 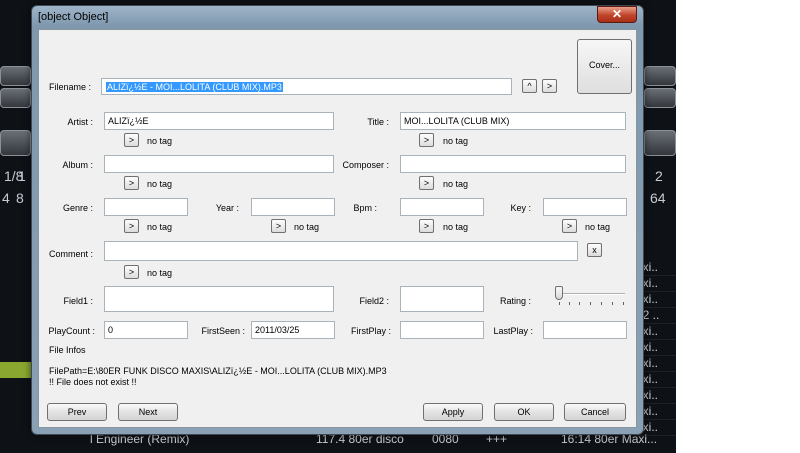 What do you see at coordinates (594, 250) in the screenshot?
I see `comment-clear-button: x` at bounding box center [594, 250].